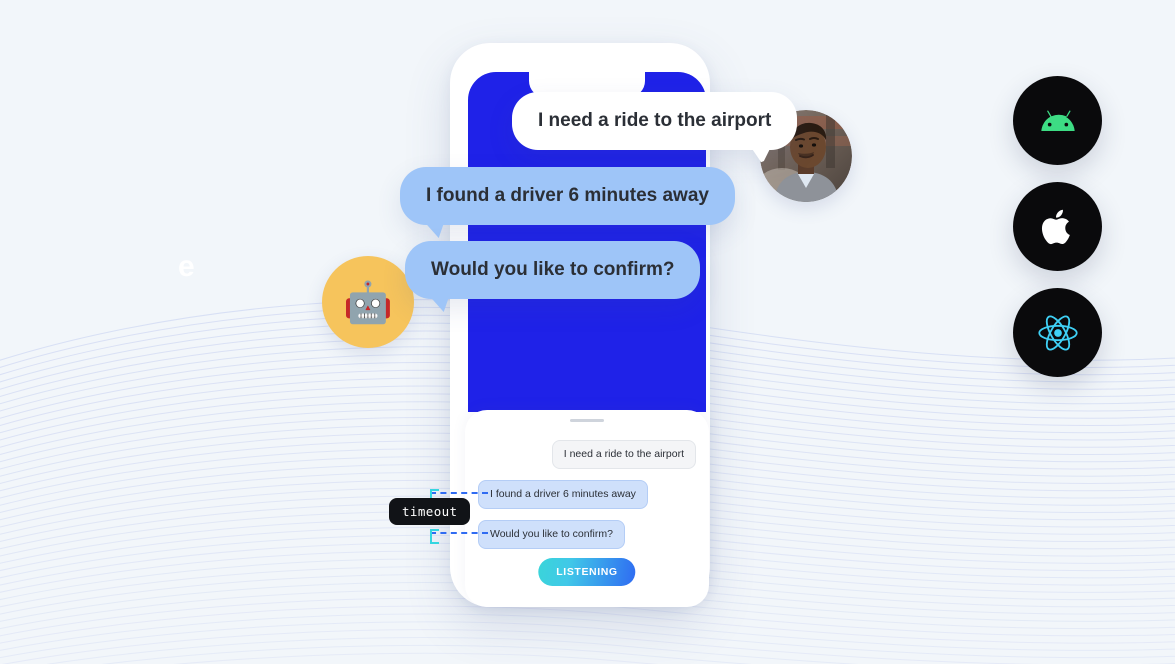  I want to click on mini-message-row-3: Would you like to confirm?, so click(551, 534).